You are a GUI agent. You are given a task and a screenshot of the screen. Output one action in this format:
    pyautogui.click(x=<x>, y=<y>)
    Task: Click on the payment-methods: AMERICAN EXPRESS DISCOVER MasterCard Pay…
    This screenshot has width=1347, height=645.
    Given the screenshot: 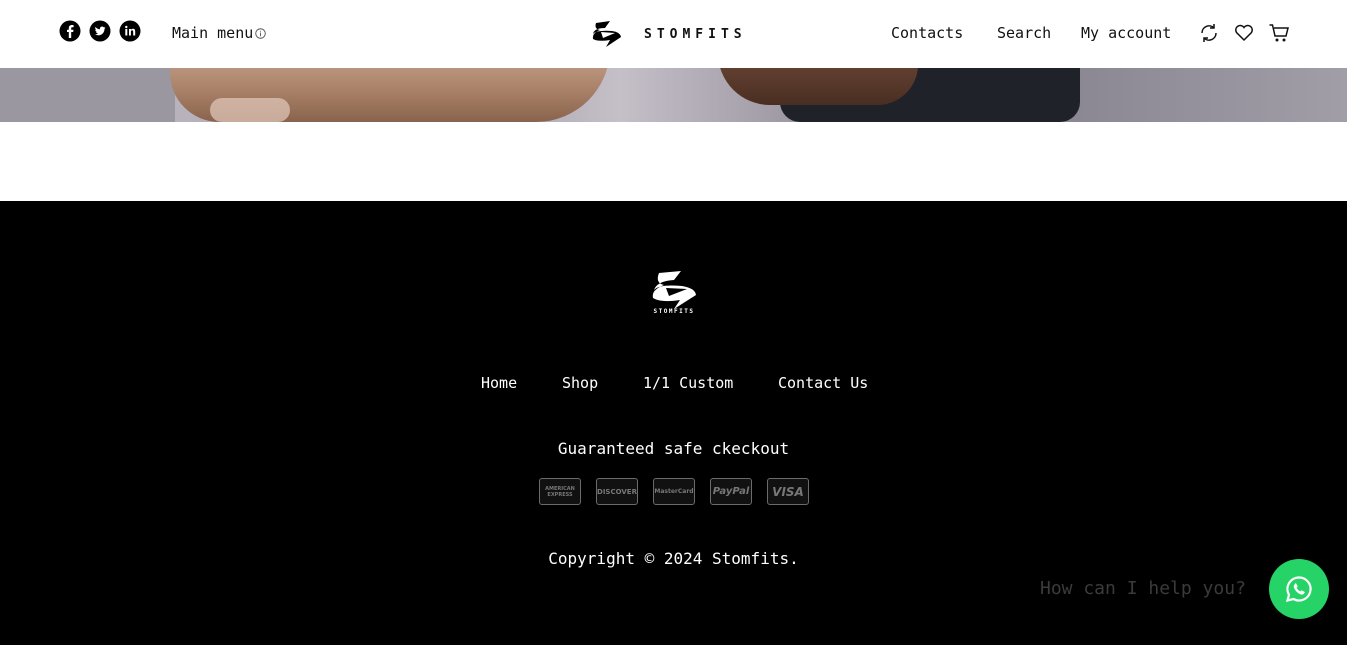 What is the action you would take?
    pyautogui.click(x=681, y=491)
    